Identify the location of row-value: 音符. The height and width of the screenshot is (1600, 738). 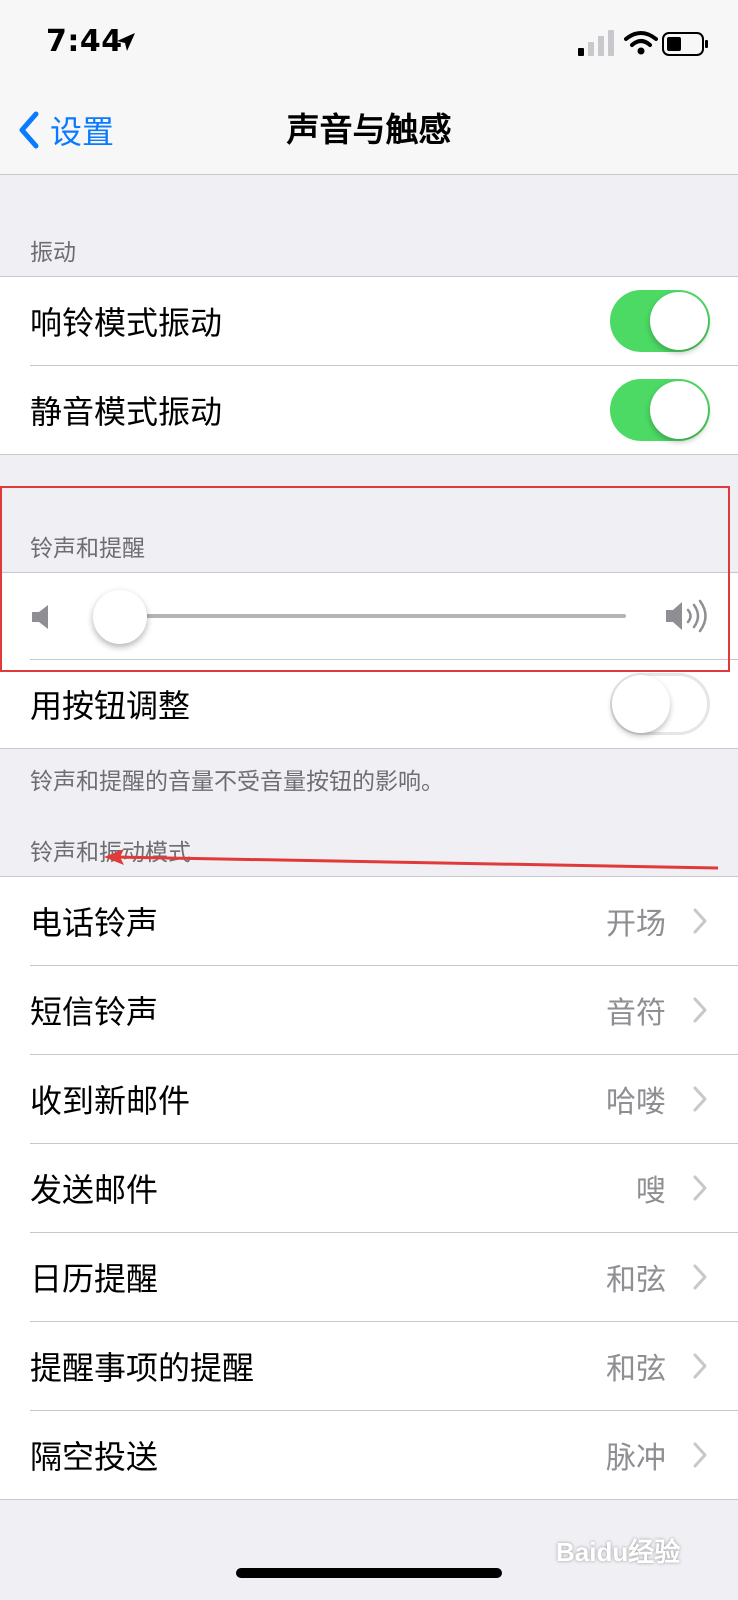
(636, 1013).